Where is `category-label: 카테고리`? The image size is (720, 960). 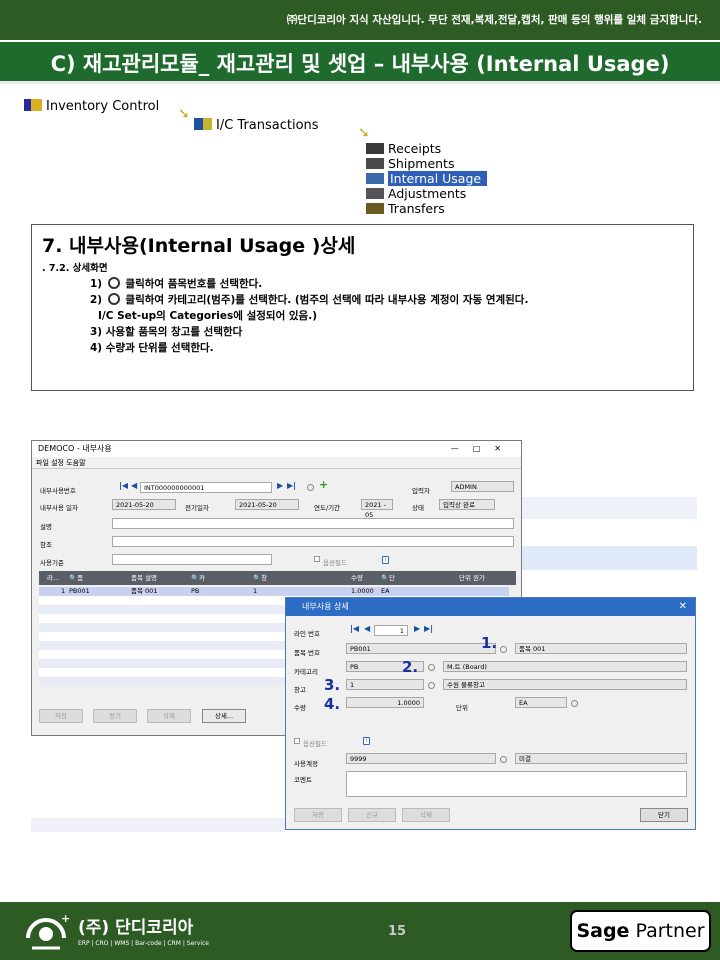
category-label: 카테고리 is located at coordinates (306, 672).